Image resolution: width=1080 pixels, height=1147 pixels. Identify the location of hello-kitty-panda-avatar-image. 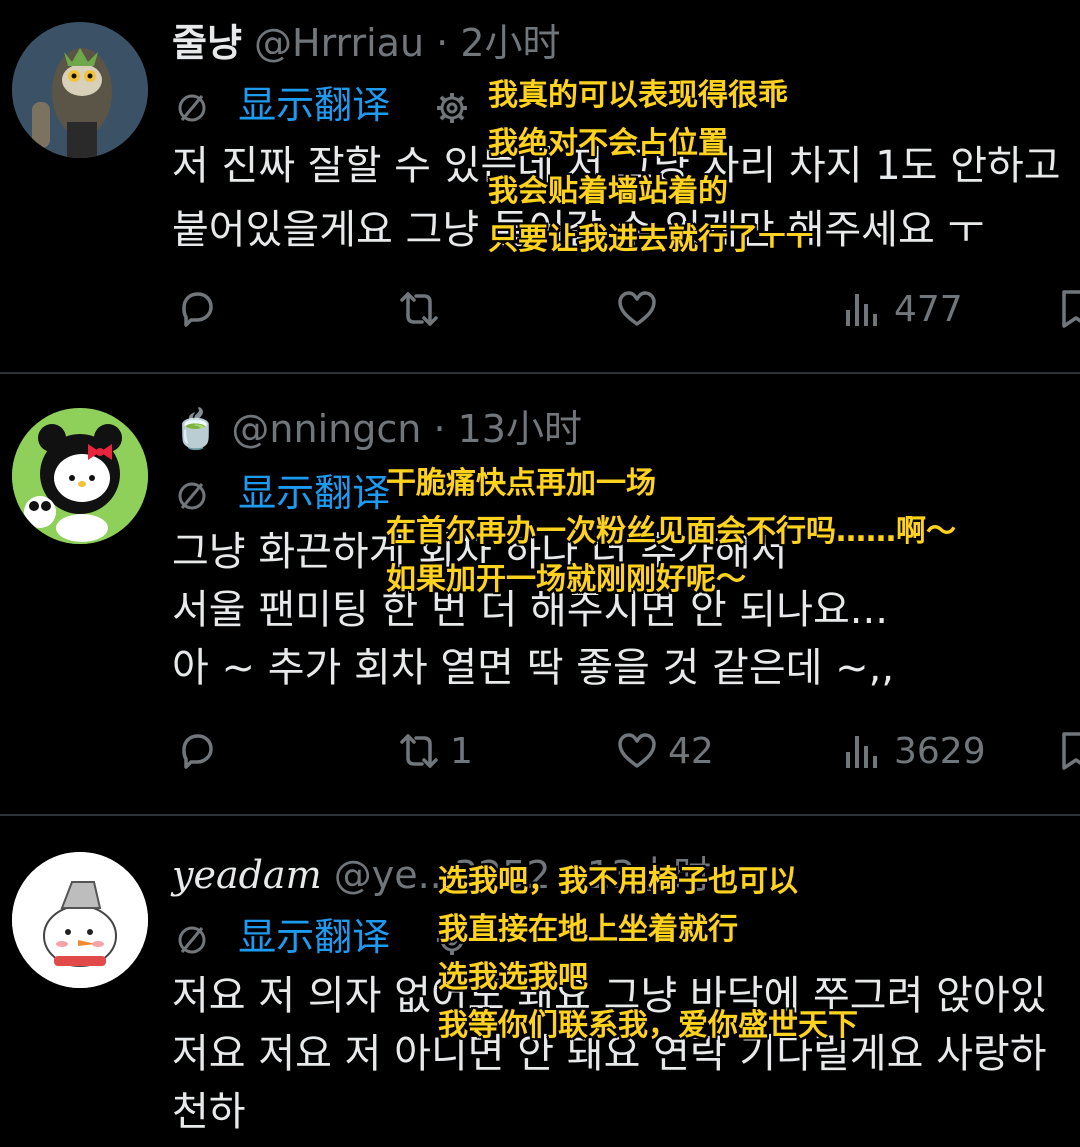
(80, 476).